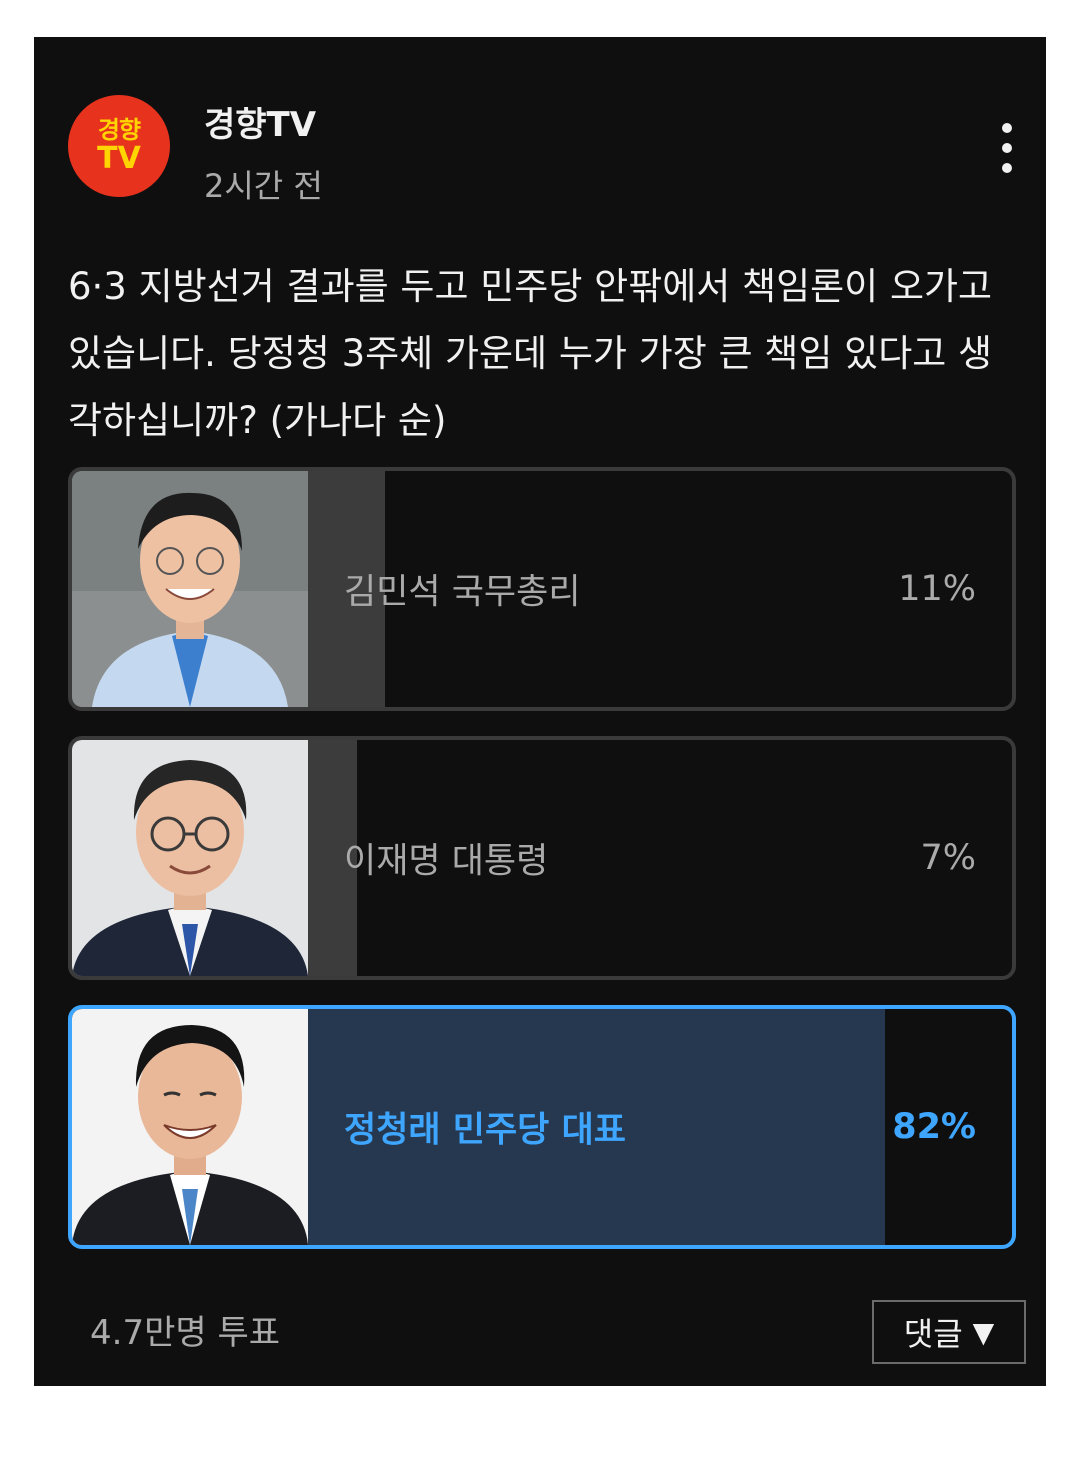 The height and width of the screenshot is (1466, 1080). I want to click on channel-avatar: 경향 TV, so click(119, 146).